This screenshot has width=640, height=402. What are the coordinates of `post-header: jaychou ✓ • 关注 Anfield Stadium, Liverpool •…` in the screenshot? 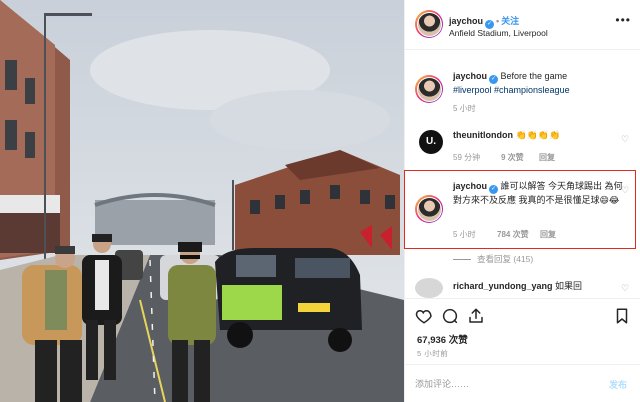 It's located at (522, 25).